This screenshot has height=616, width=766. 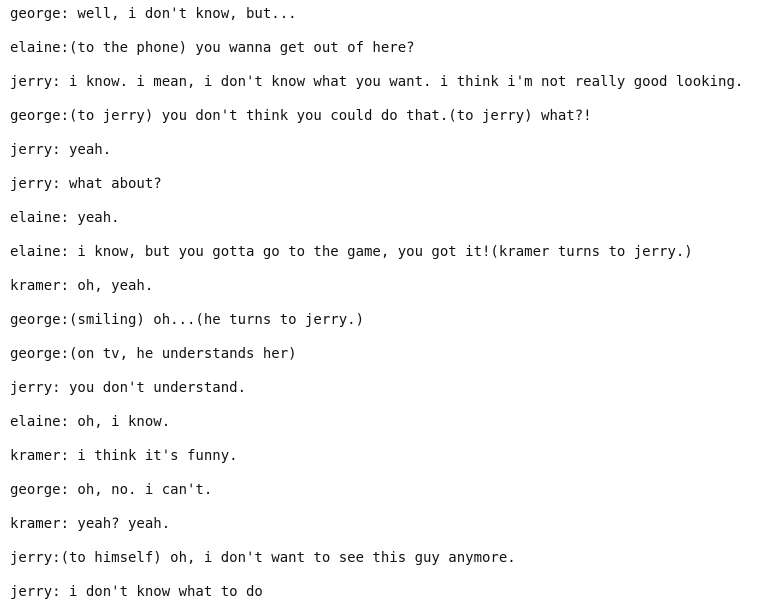 I want to click on transcript-line: jerry: what about?, so click(x=86, y=184).